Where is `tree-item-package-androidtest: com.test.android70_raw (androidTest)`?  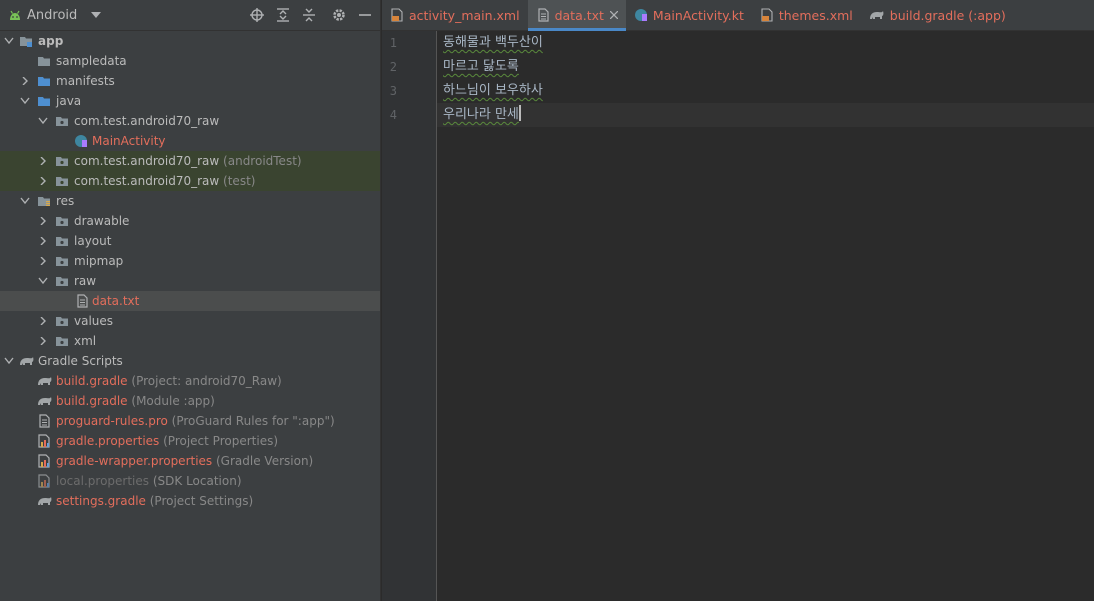 tree-item-package-androidtest: com.test.android70_raw (androidTest) is located at coordinates (190, 161).